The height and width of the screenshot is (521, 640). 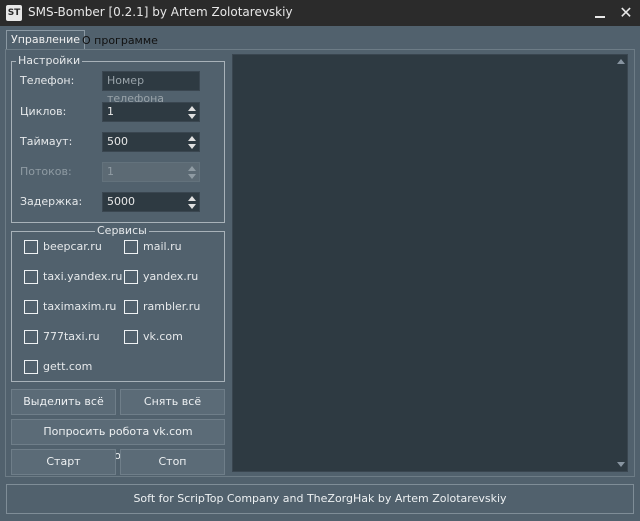 I want to click on checkbox-label: gett.com, so click(x=68, y=366).